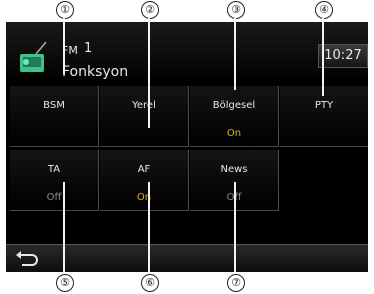 Image resolution: width=374 pixels, height=294 pixels. I want to click on callout-7: ⑦, so click(236, 283).